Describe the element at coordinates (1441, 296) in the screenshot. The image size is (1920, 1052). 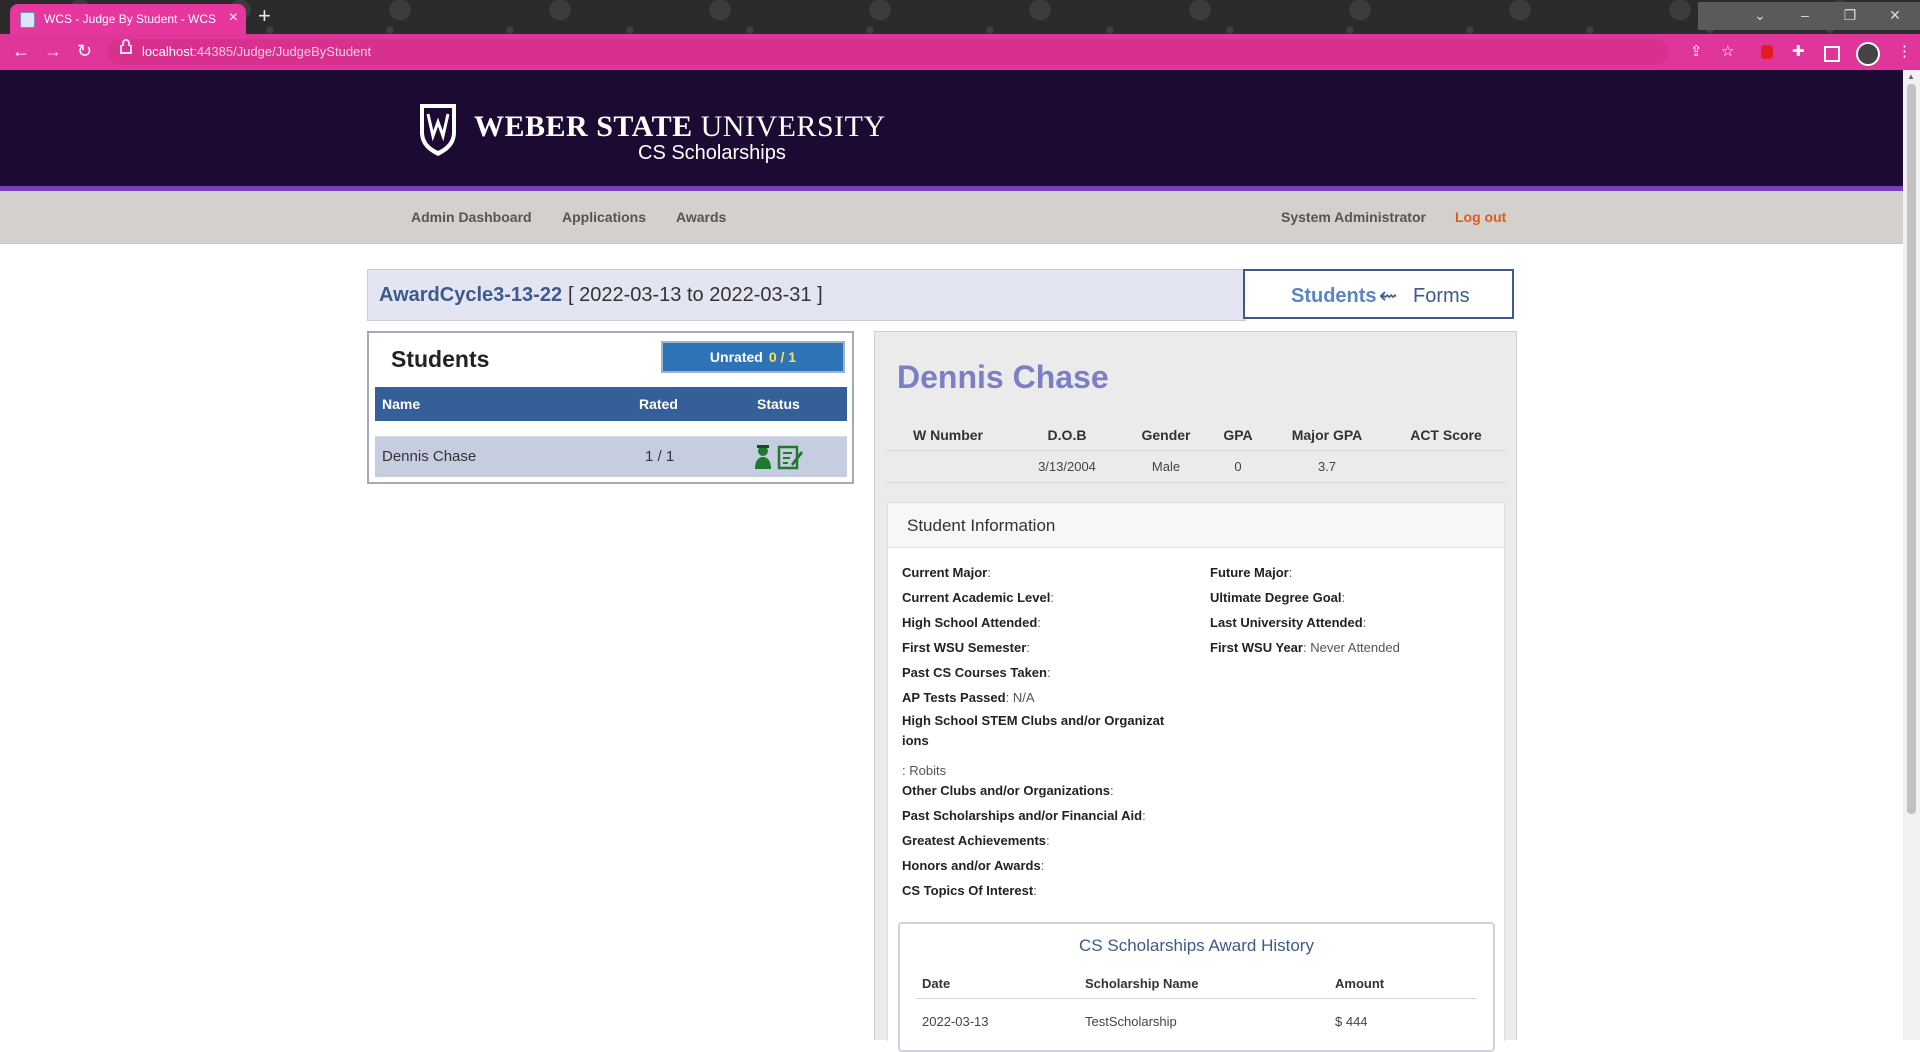
I see `toggle-forms-label: Forms` at that location.